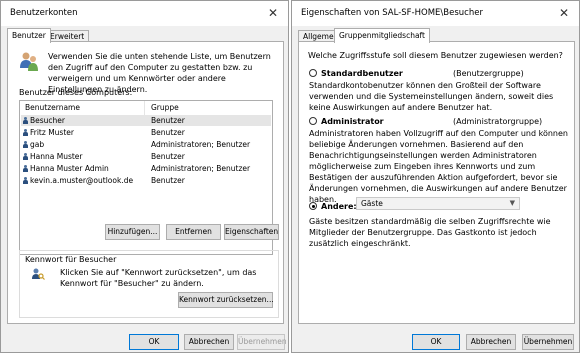 The width and height of the screenshot is (580, 353). What do you see at coordinates (165, 107) in the screenshot?
I see `column-header-group: Gruppe` at bounding box center [165, 107].